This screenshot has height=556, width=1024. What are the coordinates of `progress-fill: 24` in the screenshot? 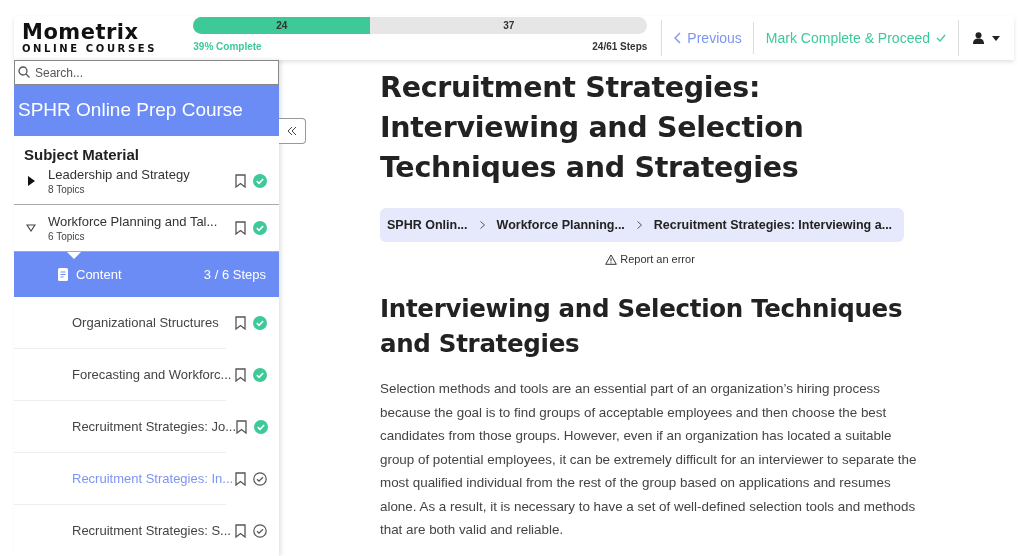 It's located at (282, 25).